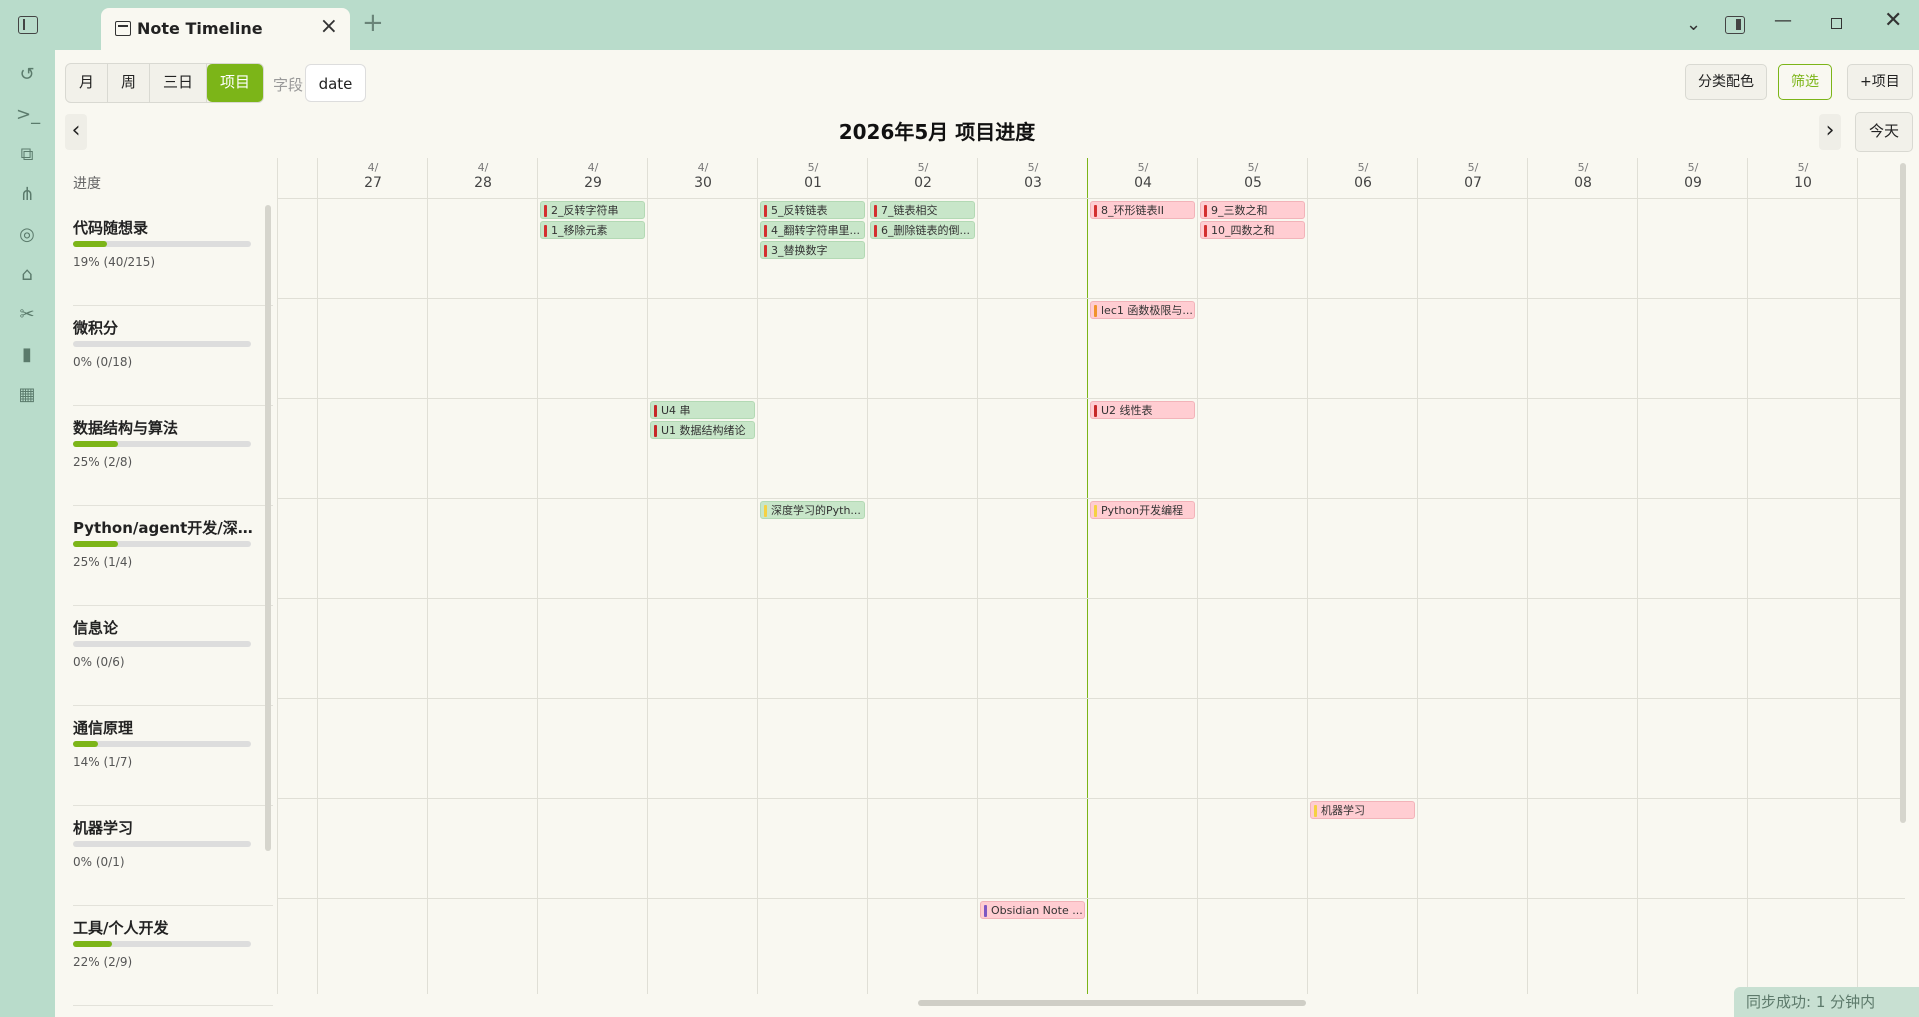 The height and width of the screenshot is (1017, 1919). What do you see at coordinates (179, 83) in the screenshot?
I see `view-three-day-button: 三日` at bounding box center [179, 83].